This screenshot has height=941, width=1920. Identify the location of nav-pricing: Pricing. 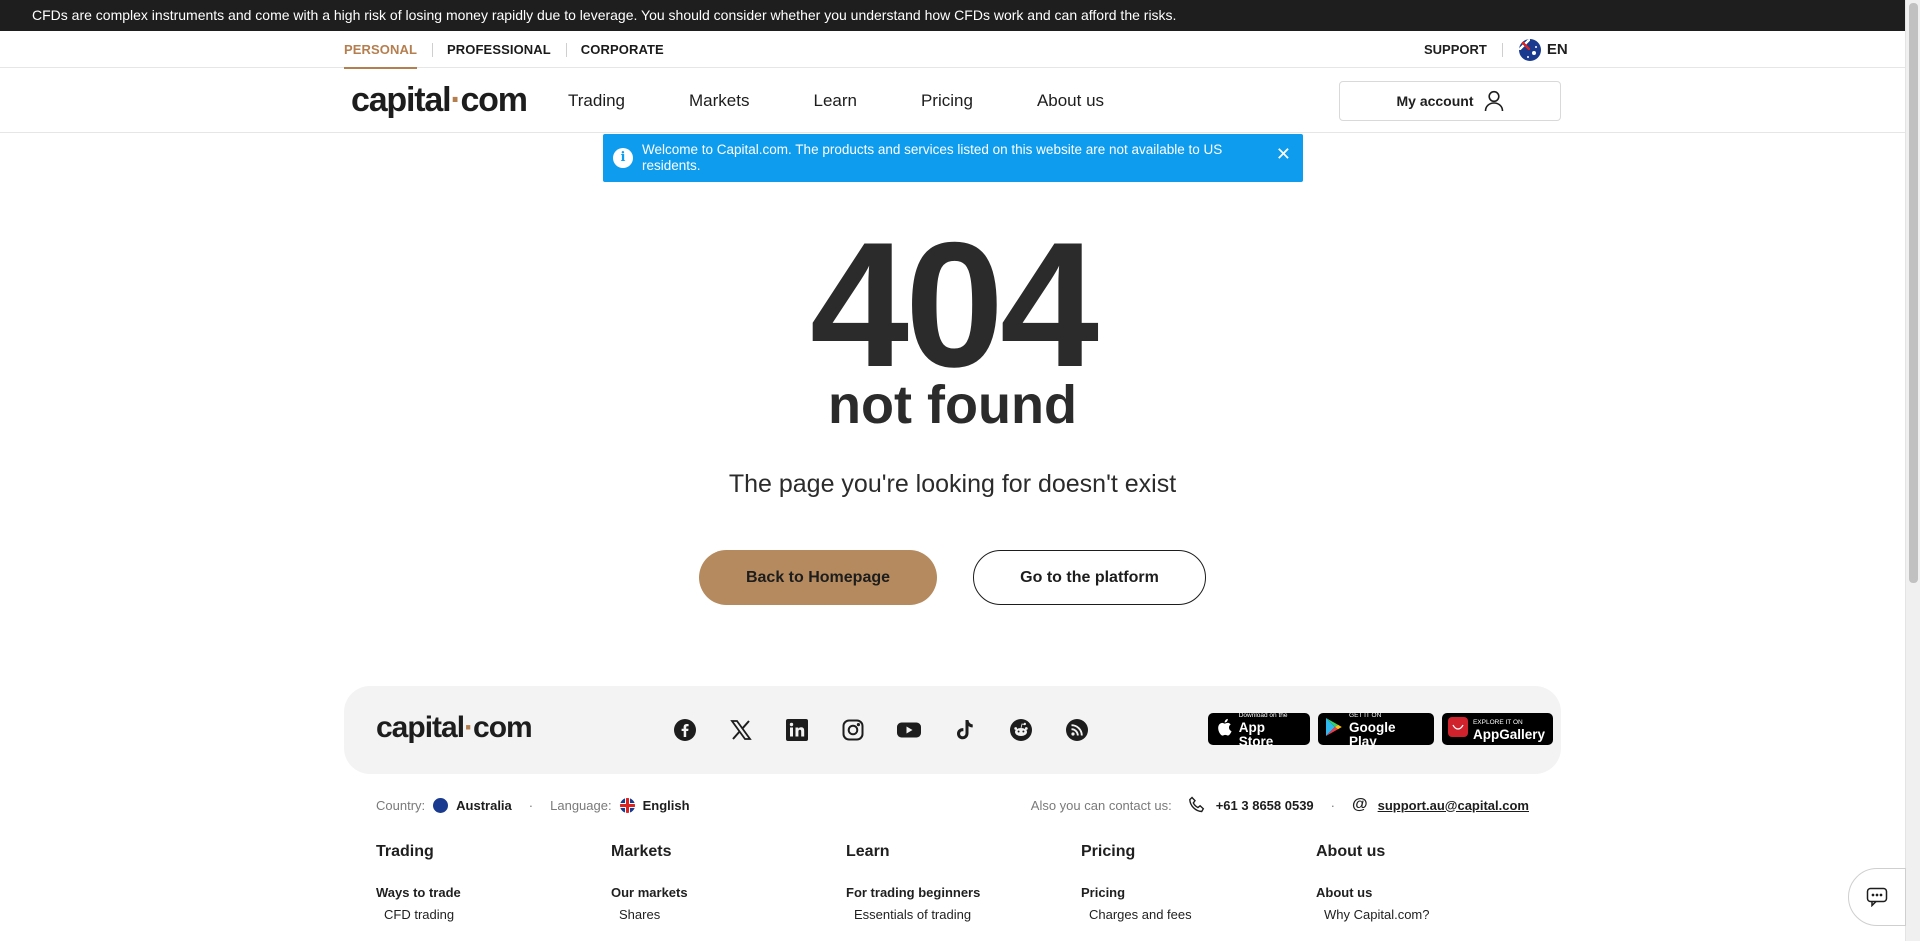
(947, 101).